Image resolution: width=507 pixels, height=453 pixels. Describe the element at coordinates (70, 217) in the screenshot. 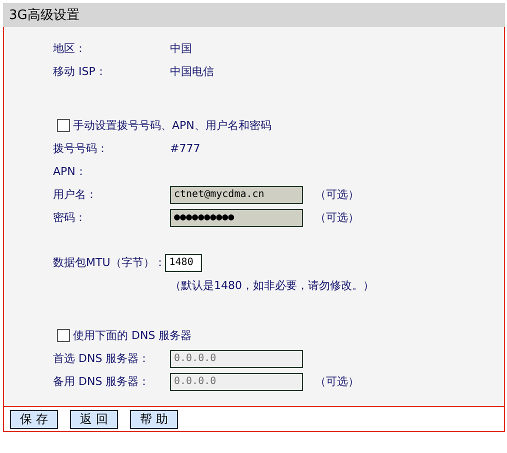

I see `field-label: 密码：` at that location.